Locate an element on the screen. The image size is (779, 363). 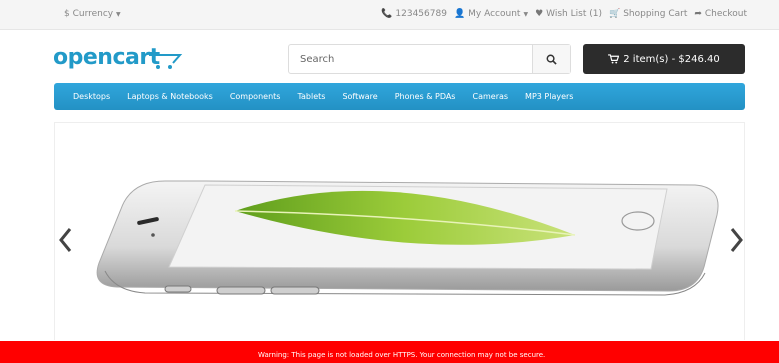
menu-item-desktops: Desktops is located at coordinates (100, 96).